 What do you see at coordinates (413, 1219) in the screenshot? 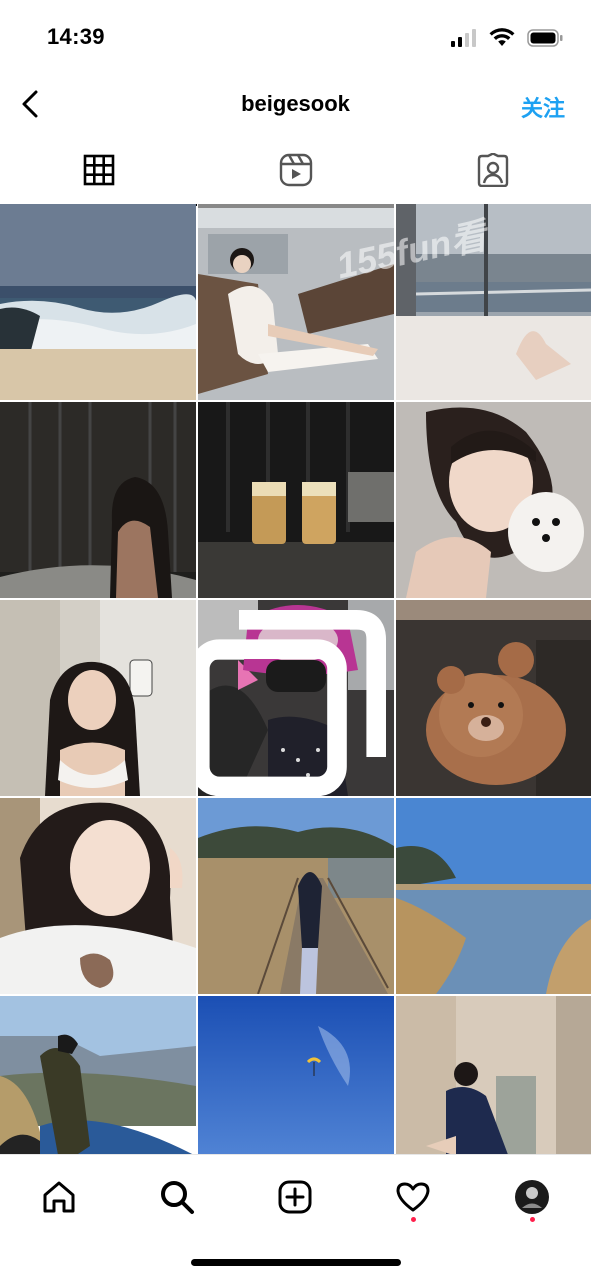
I see `activity-notification-dot` at bounding box center [413, 1219].